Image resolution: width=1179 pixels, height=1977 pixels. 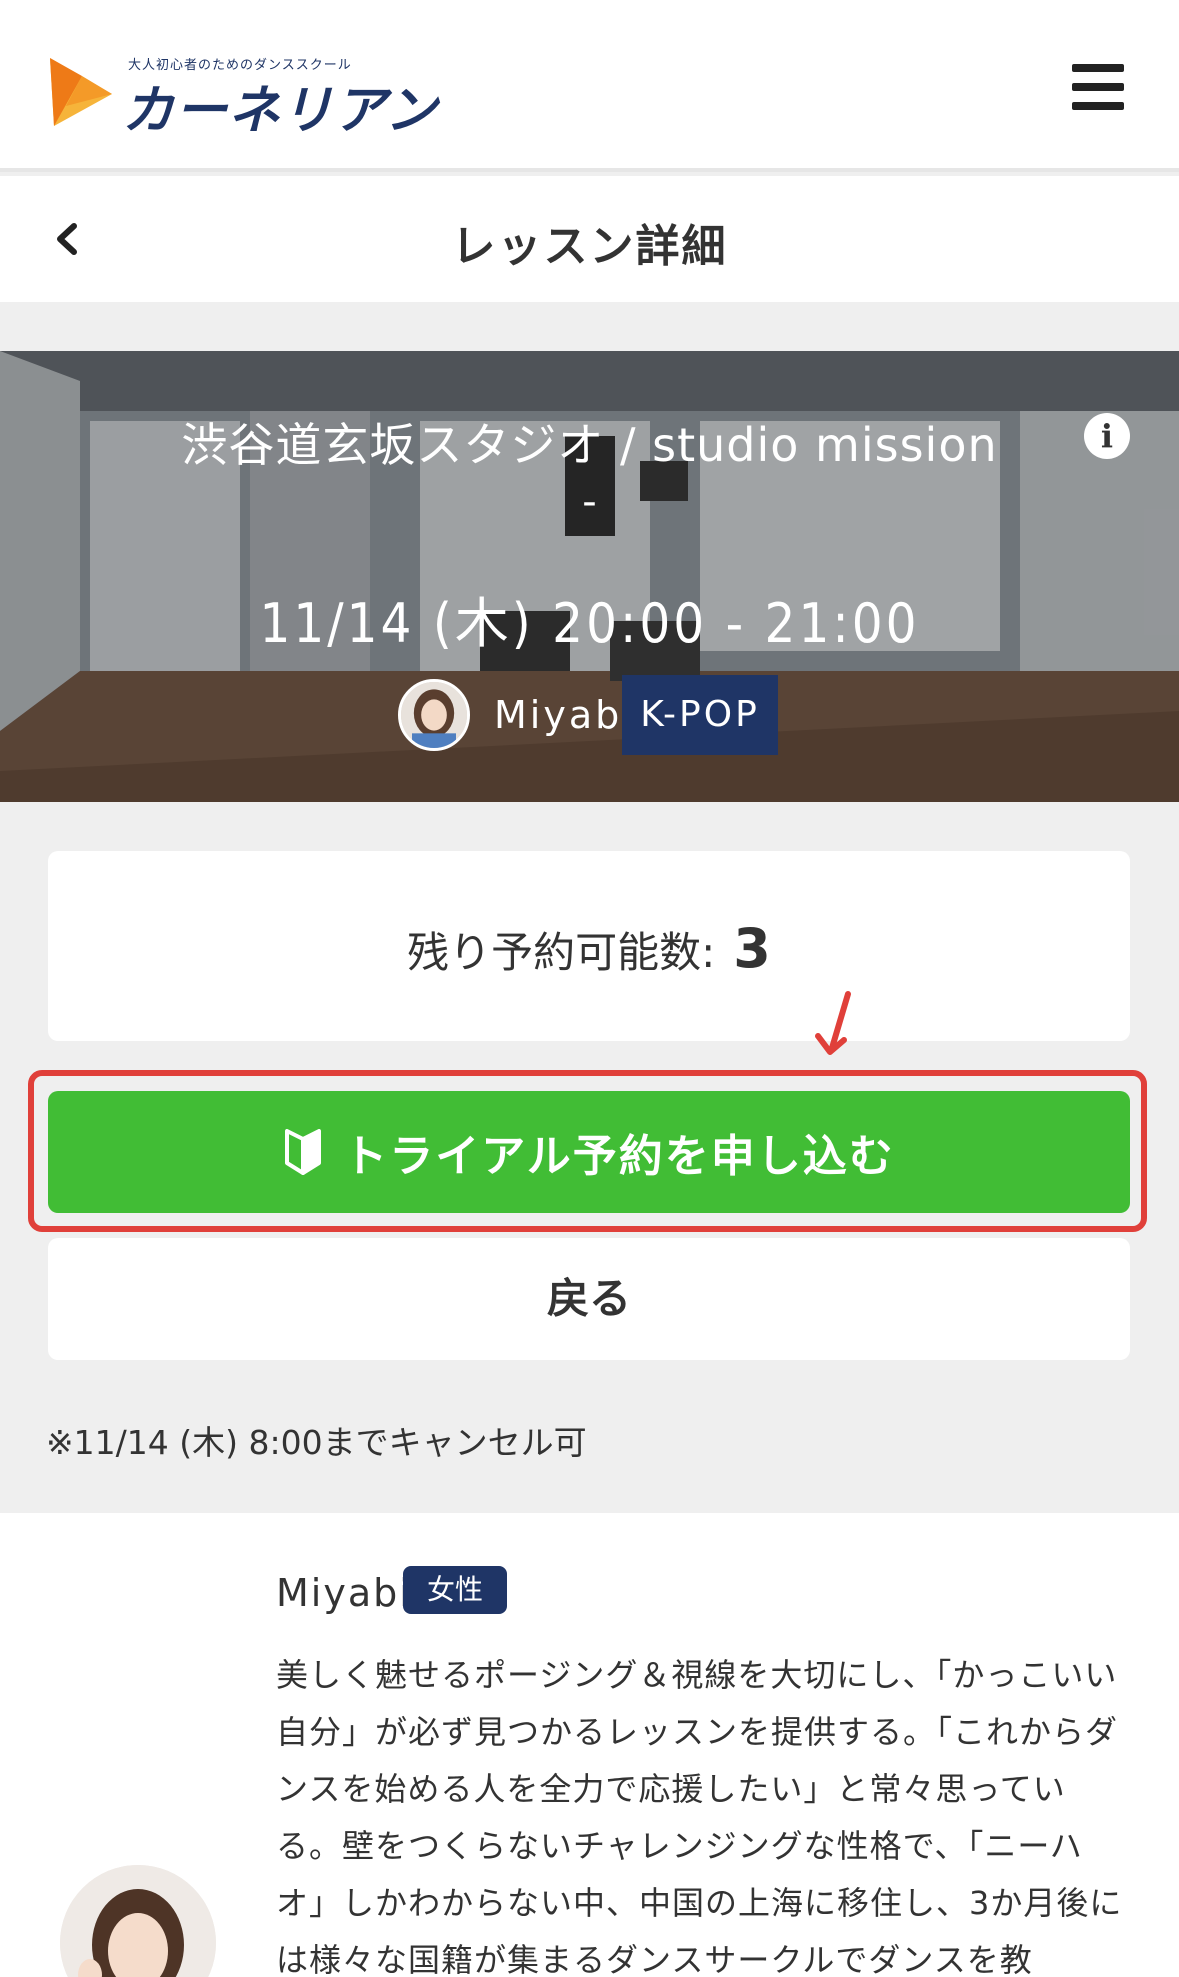 I want to click on page-title-bar: レッスン詳細, so click(x=589, y=239).